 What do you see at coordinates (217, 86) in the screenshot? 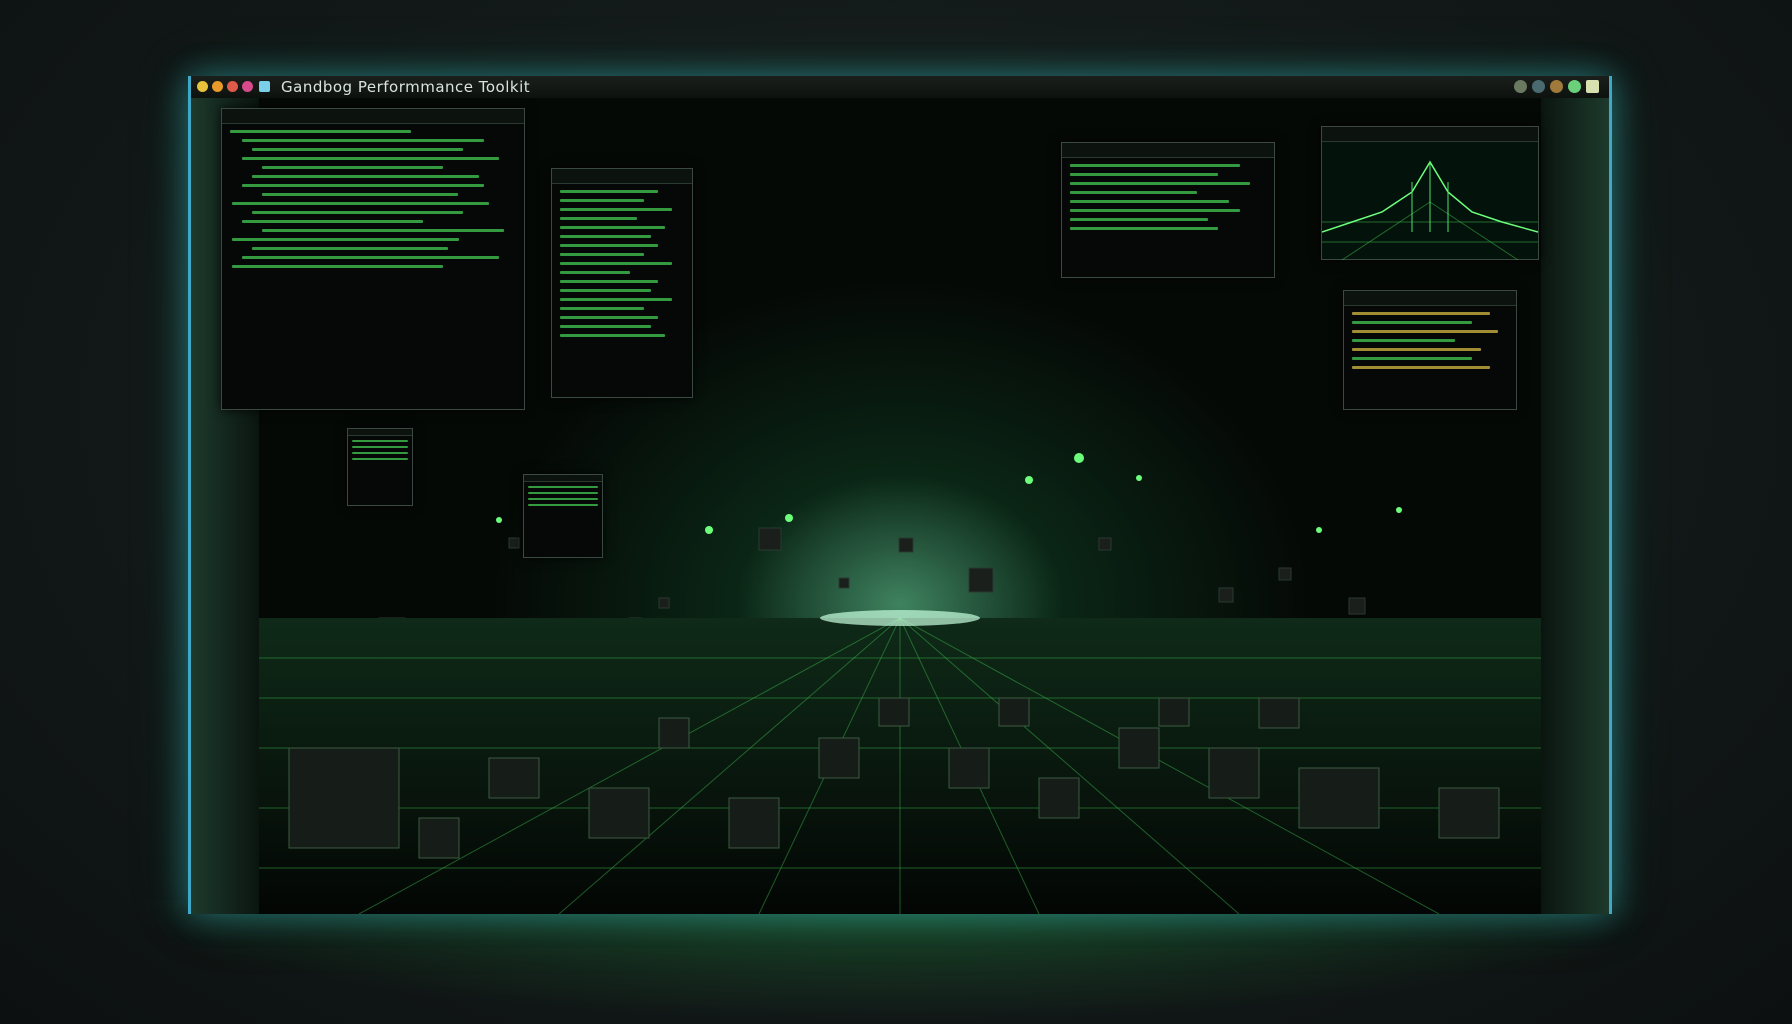
I see `minimize-dot-icon` at bounding box center [217, 86].